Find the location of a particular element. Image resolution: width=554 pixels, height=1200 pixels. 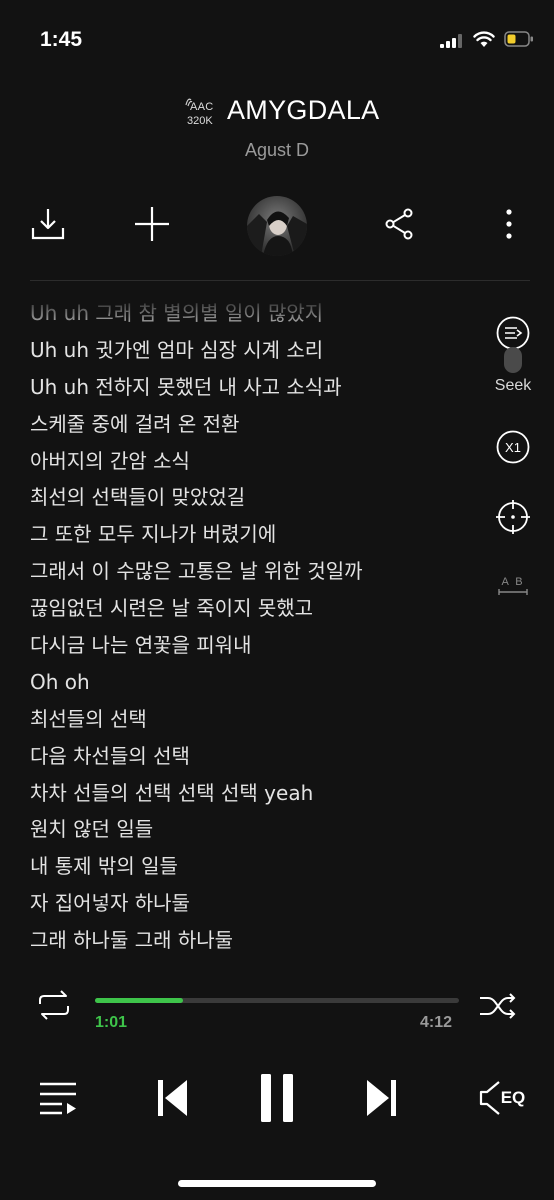

battery-icon is located at coordinates (518, 39).